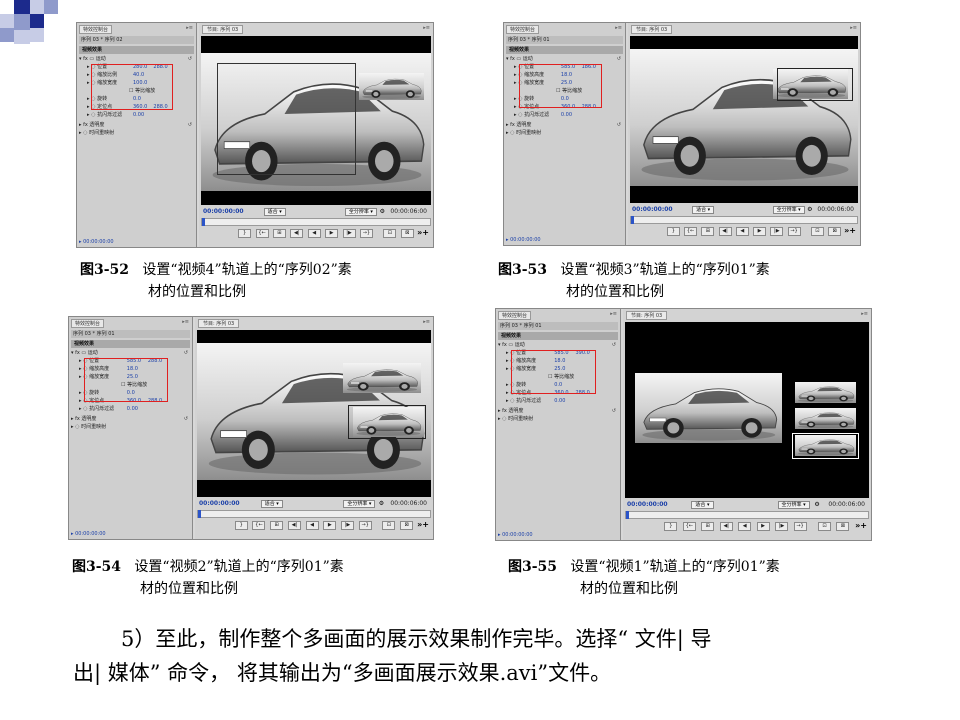 The image size is (960, 720). I want to click on go-to-in-button: {←, so click(259, 525).